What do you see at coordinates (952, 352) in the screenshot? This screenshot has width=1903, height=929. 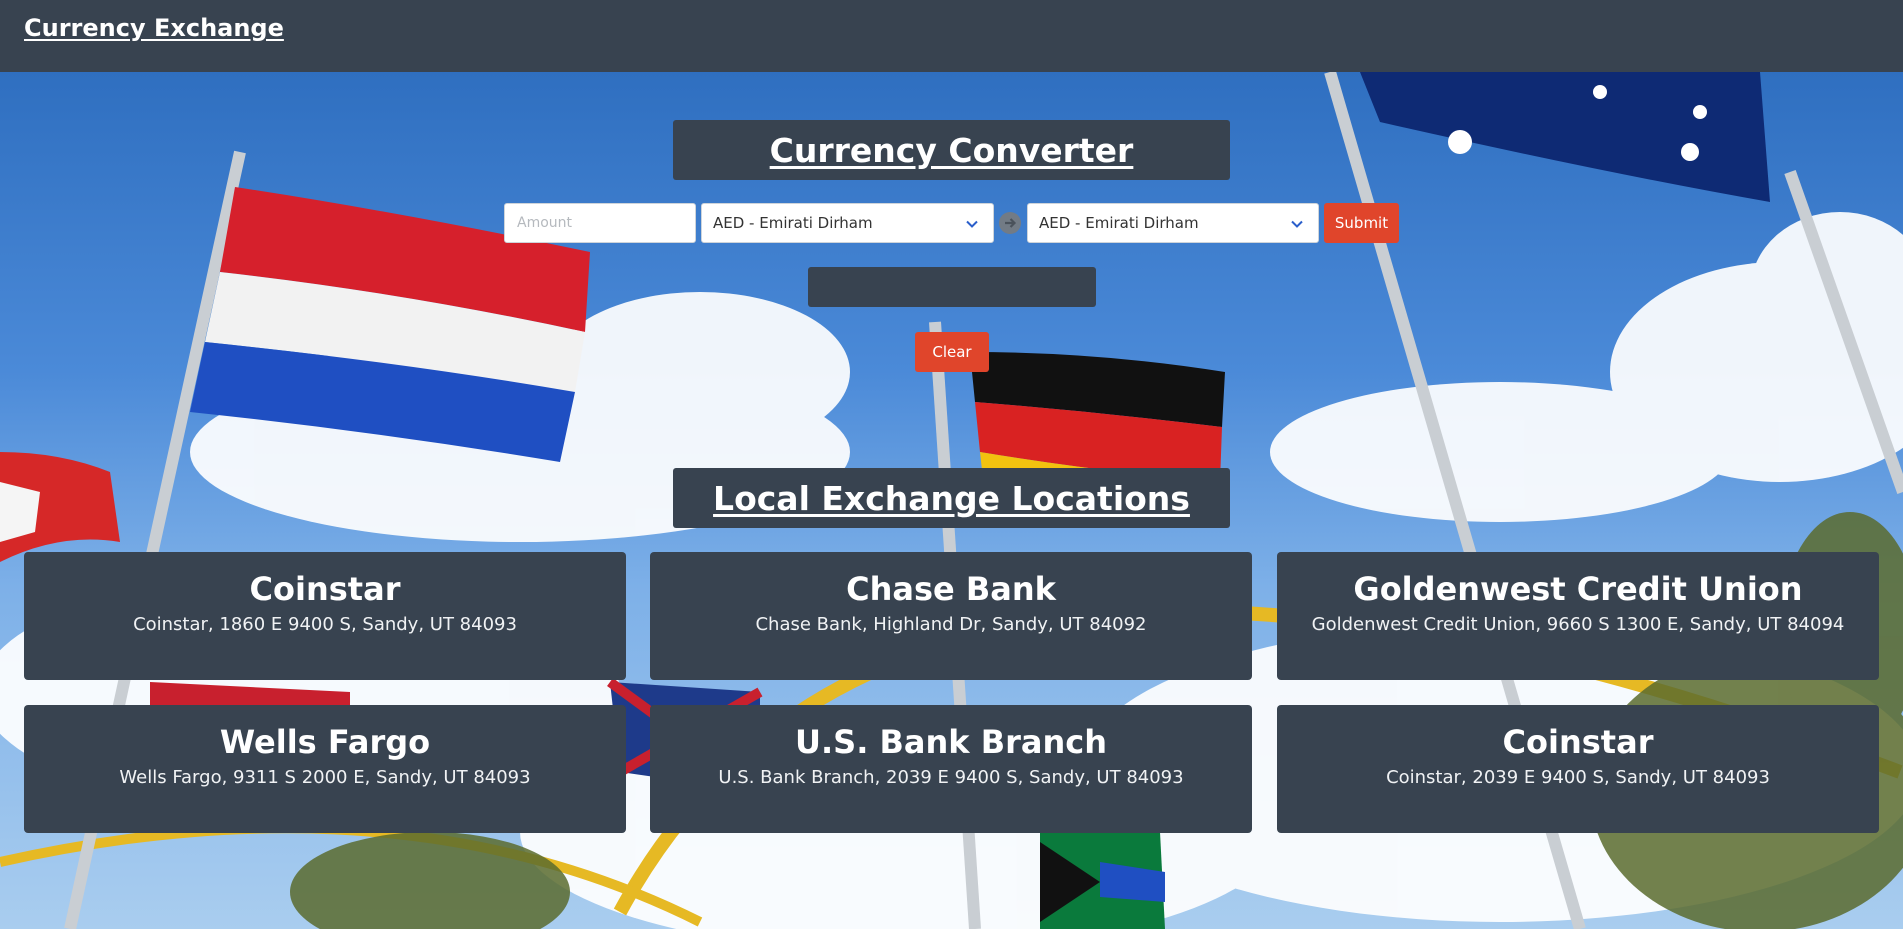 I see `clear-button: Clear` at bounding box center [952, 352].